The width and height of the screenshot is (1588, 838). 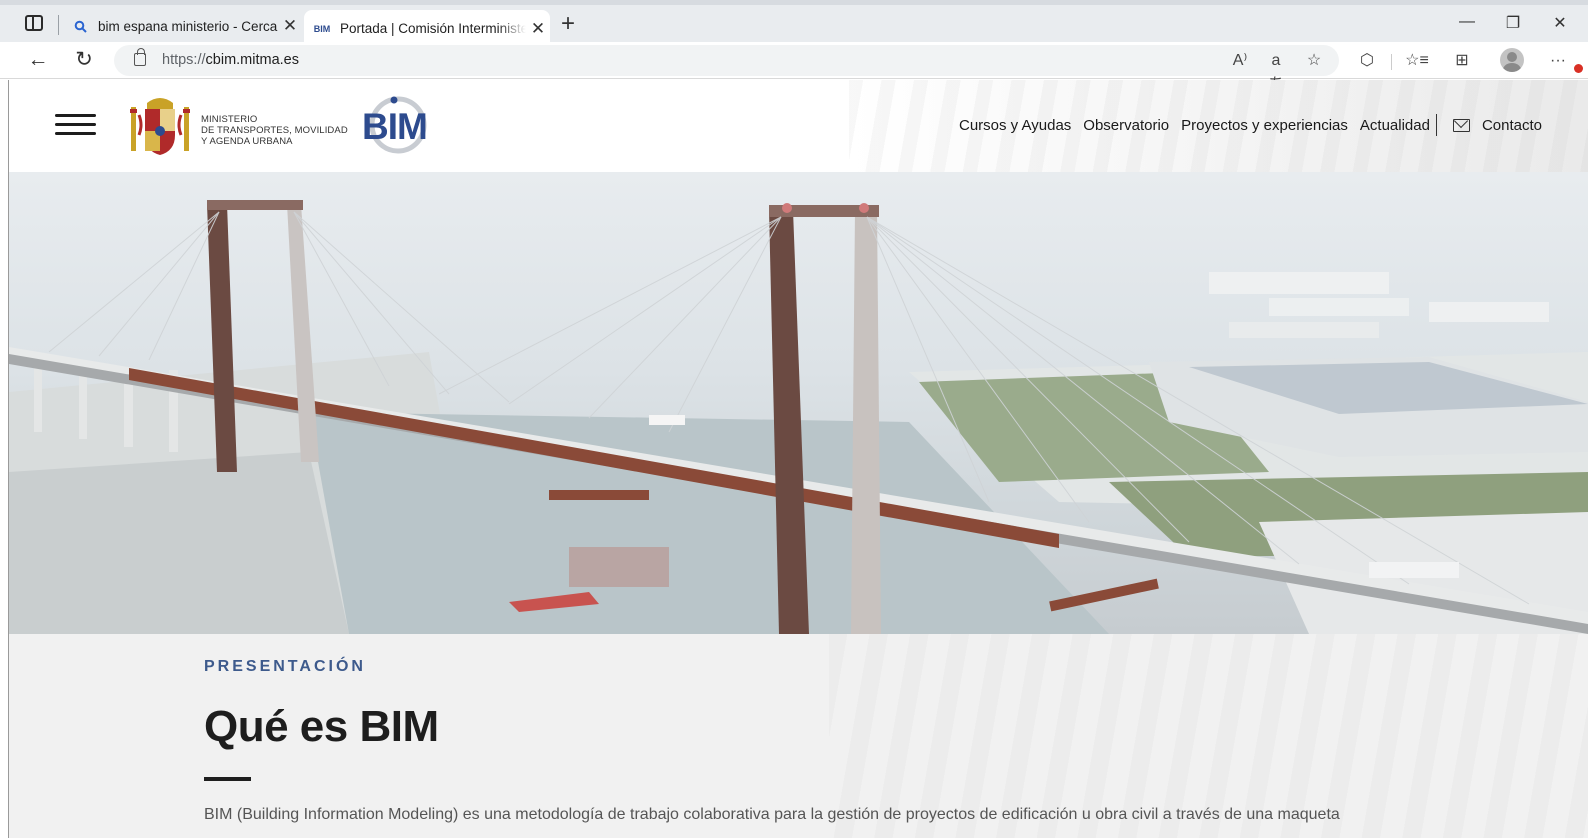 I want to click on new-tab-icon: +, so click(x=568, y=24).